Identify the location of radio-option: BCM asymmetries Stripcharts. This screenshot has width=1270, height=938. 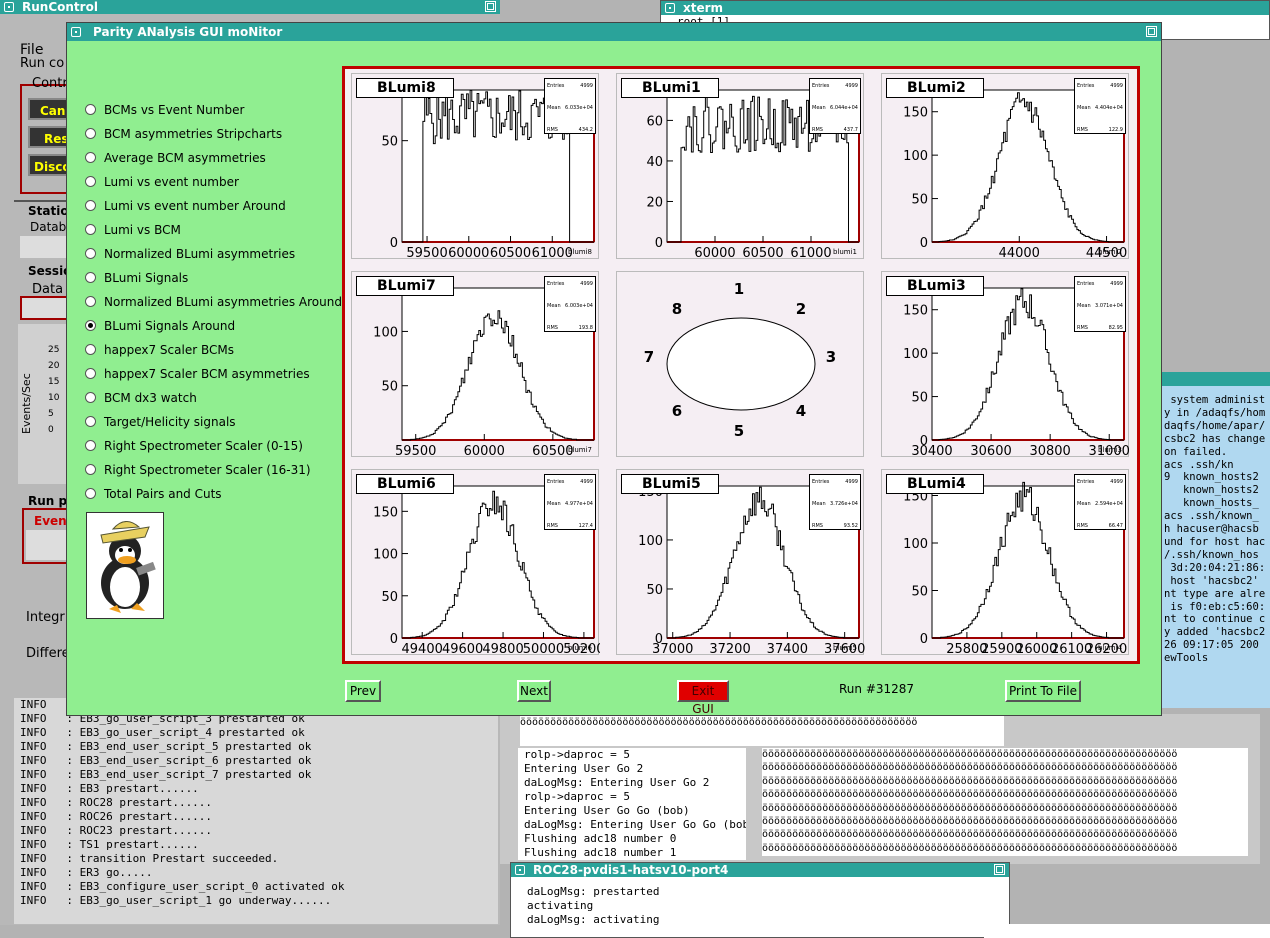
(183, 134).